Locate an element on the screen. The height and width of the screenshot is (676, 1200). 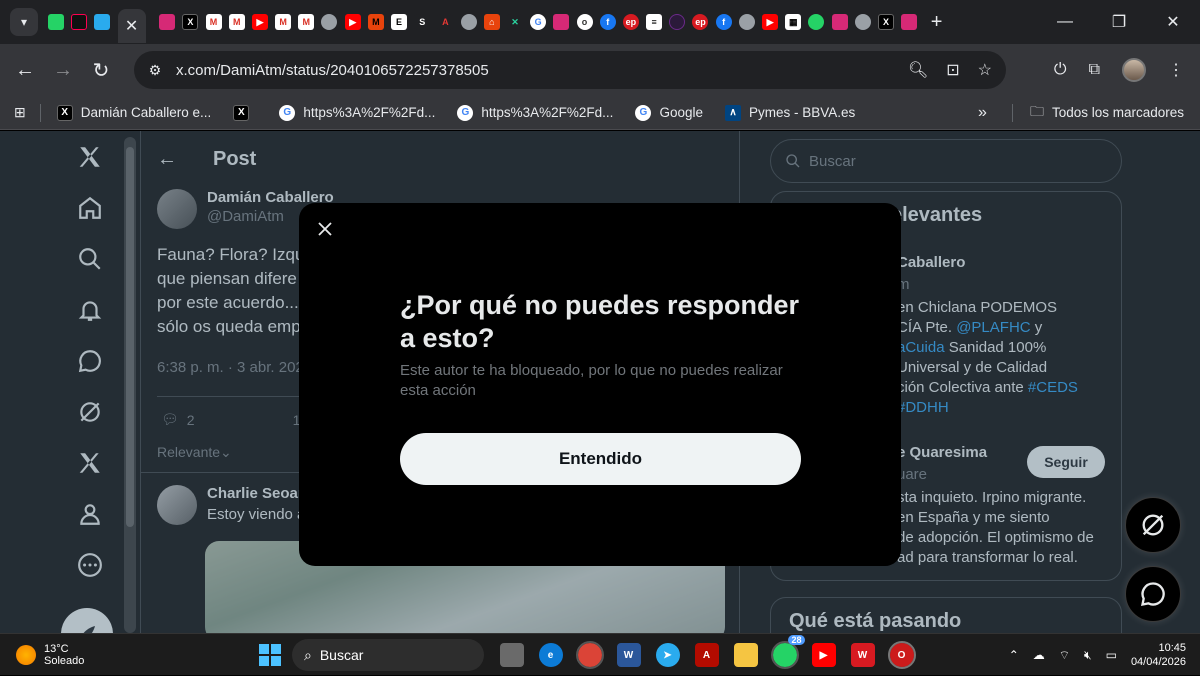
bookmark-item: G Google is located at coordinates (669, 112).